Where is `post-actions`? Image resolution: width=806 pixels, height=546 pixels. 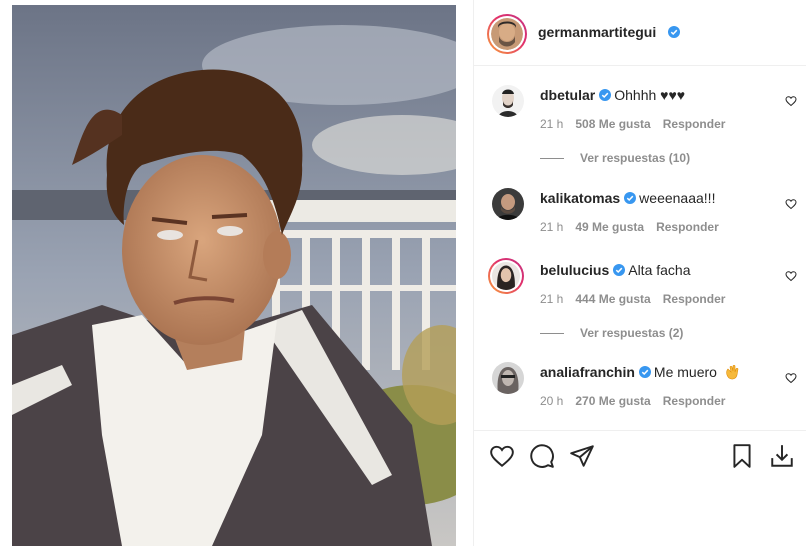
post-actions is located at coordinates (640, 488).